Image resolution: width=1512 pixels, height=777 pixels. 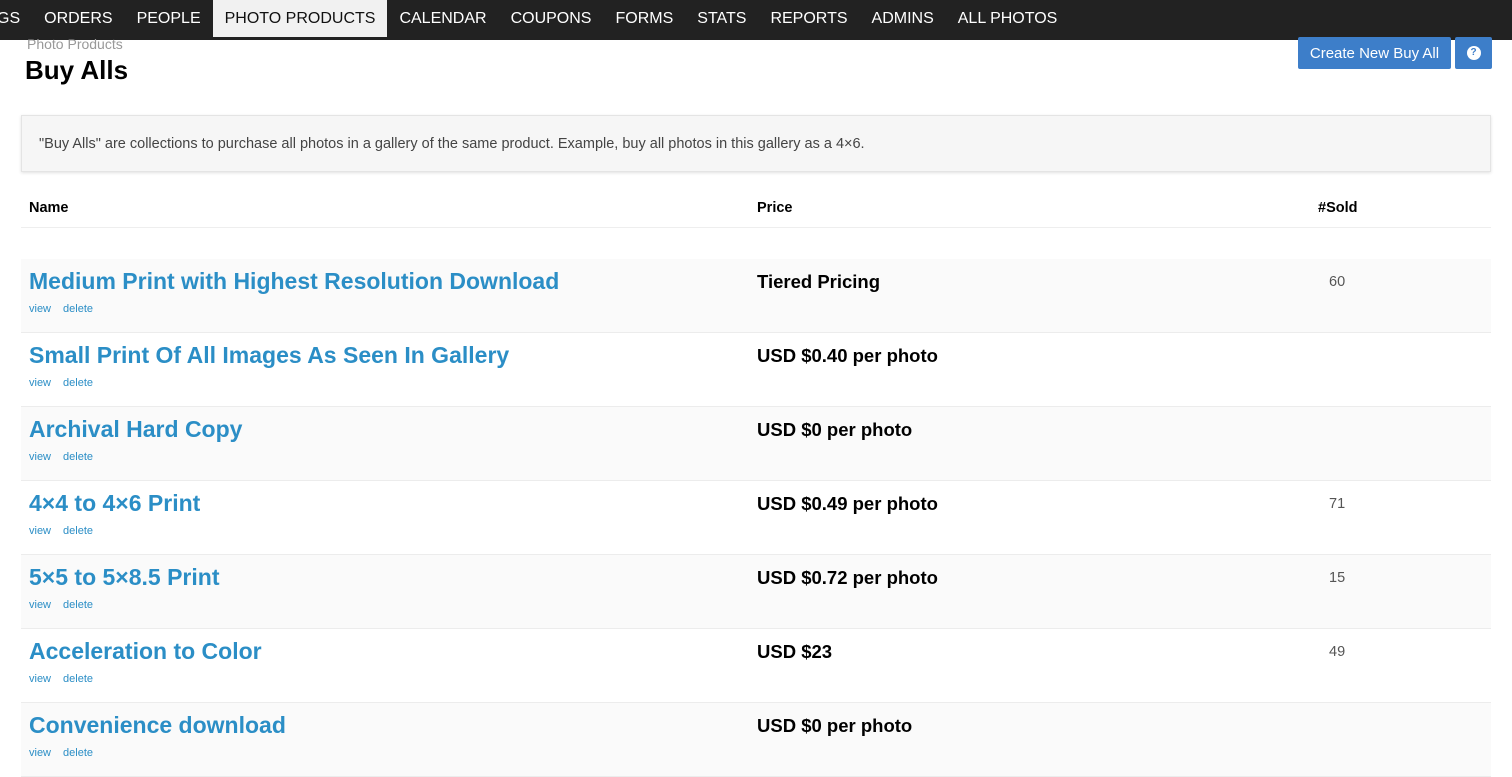 I want to click on sold-count: 49, so click(x=1337, y=652).